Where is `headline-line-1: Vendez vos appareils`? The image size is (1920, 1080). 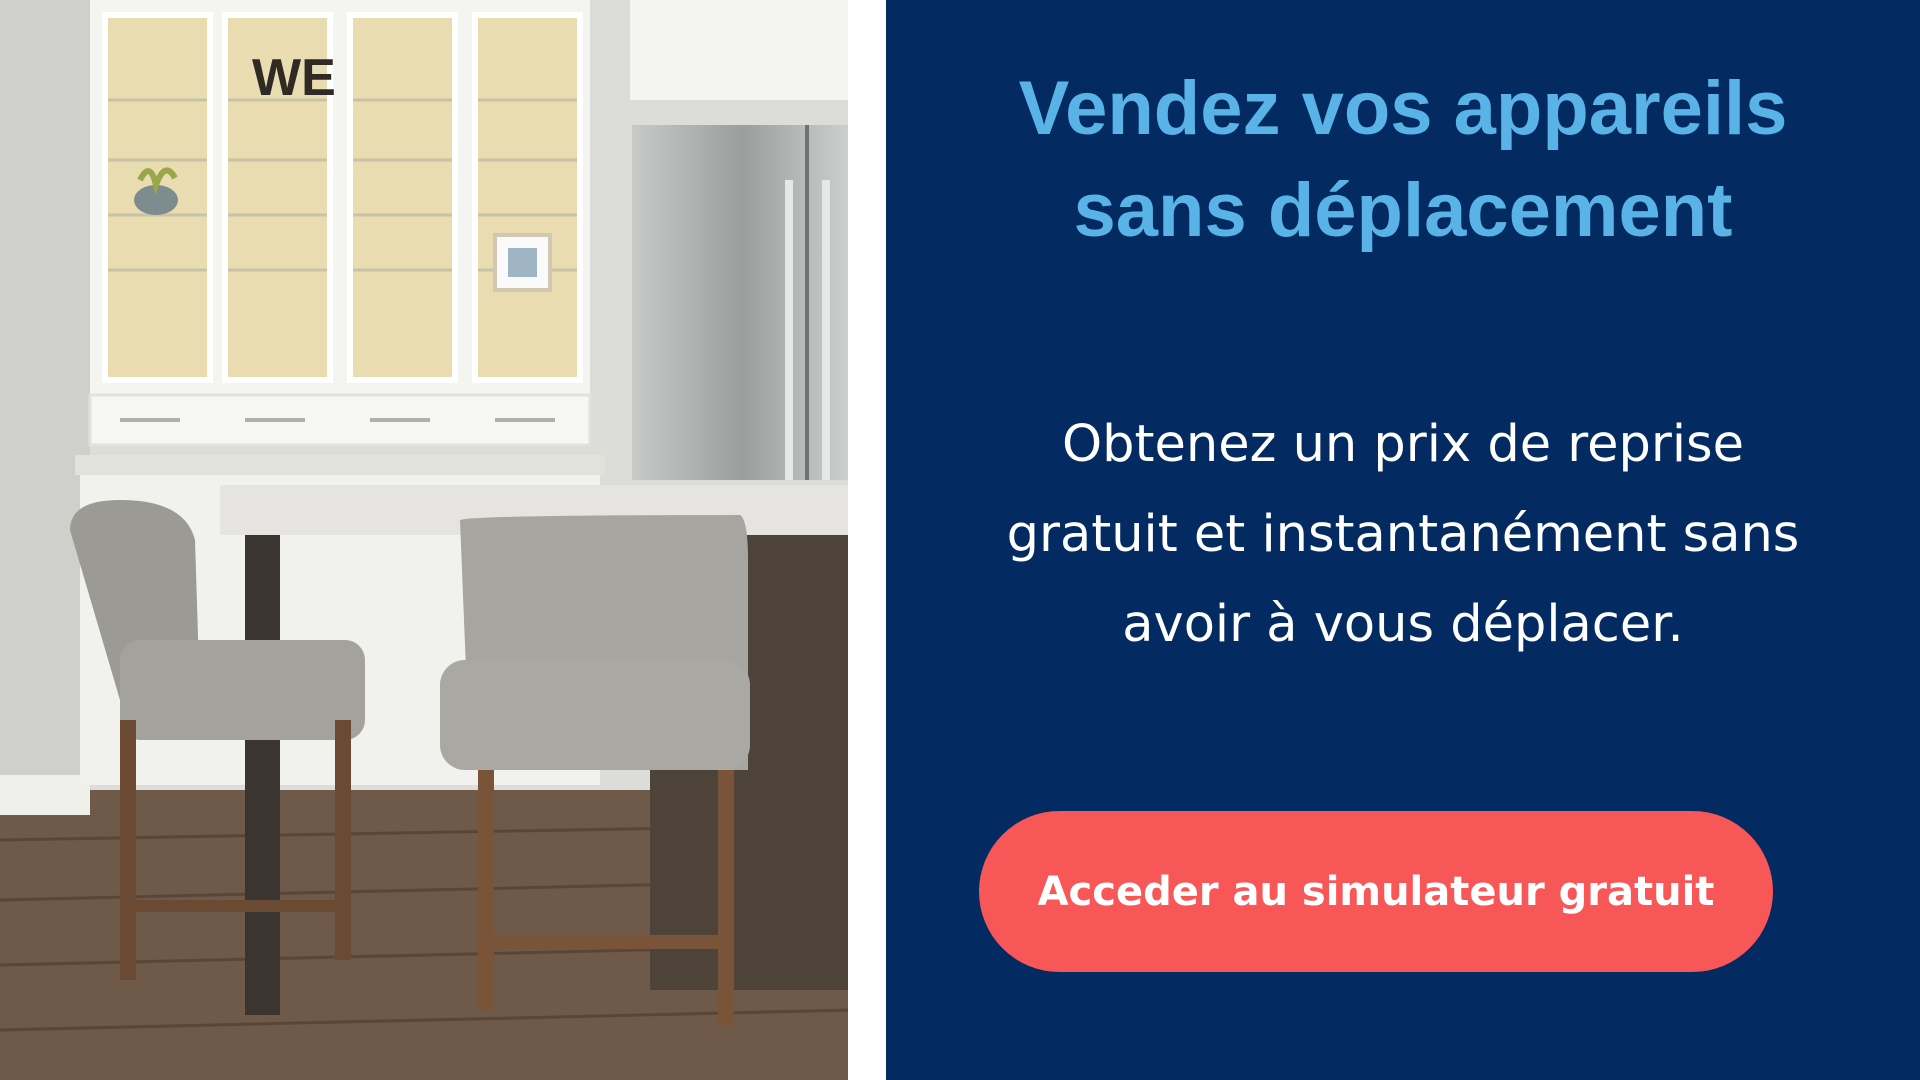 headline-line-1: Vendez vos appareils is located at coordinates (1403, 108).